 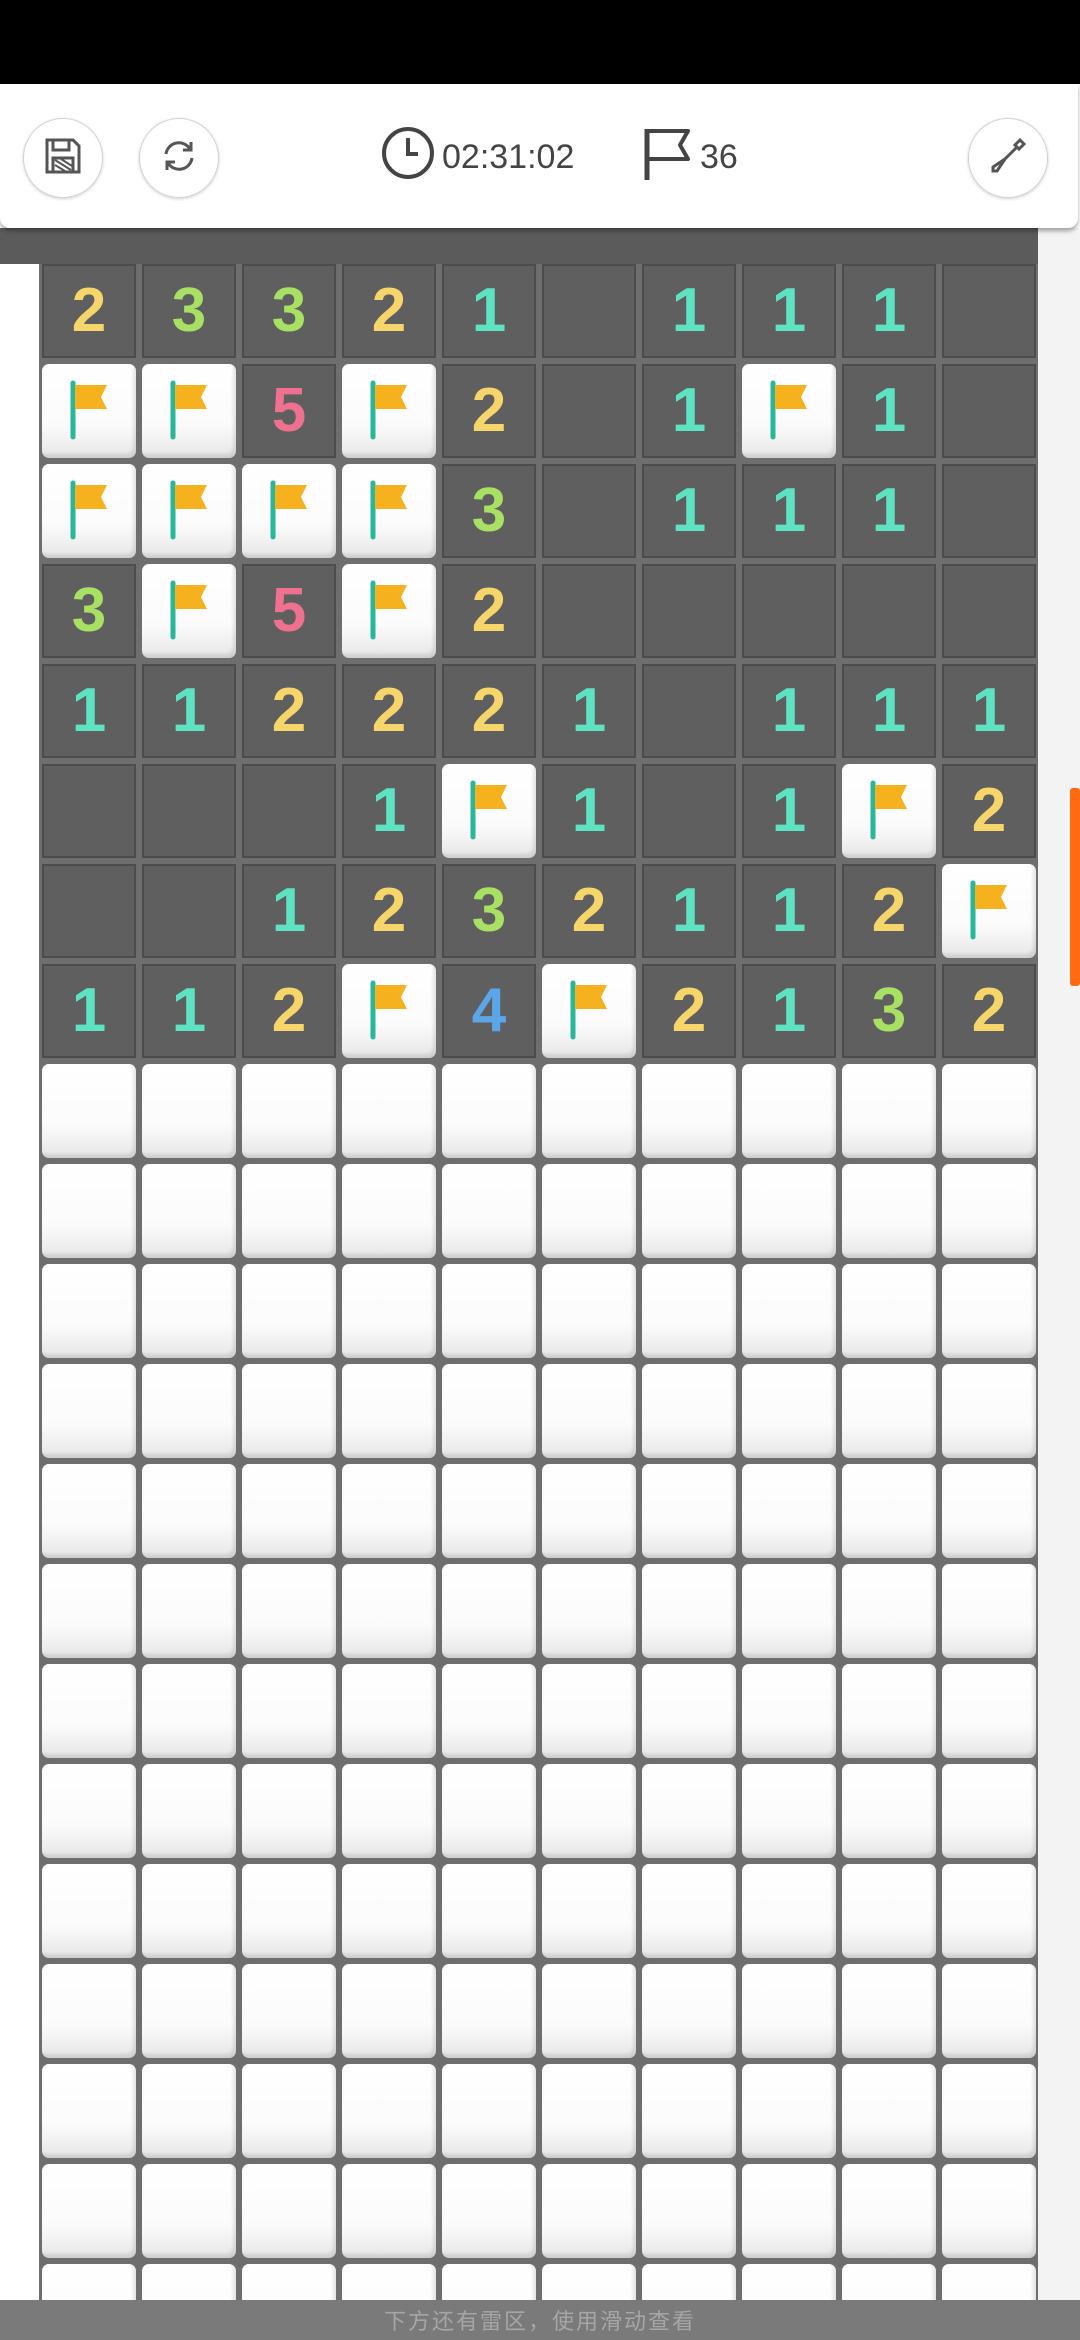 What do you see at coordinates (1059, 1269) in the screenshot?
I see `scroll-track` at bounding box center [1059, 1269].